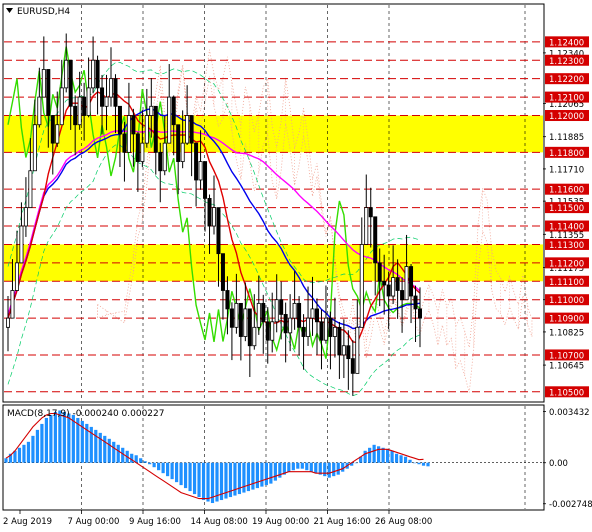 Image resolution: width=592 pixels, height=532 pixels. Describe the element at coordinates (566, 154) in the screenshot. I see `level-label: 1.11800` at that location.